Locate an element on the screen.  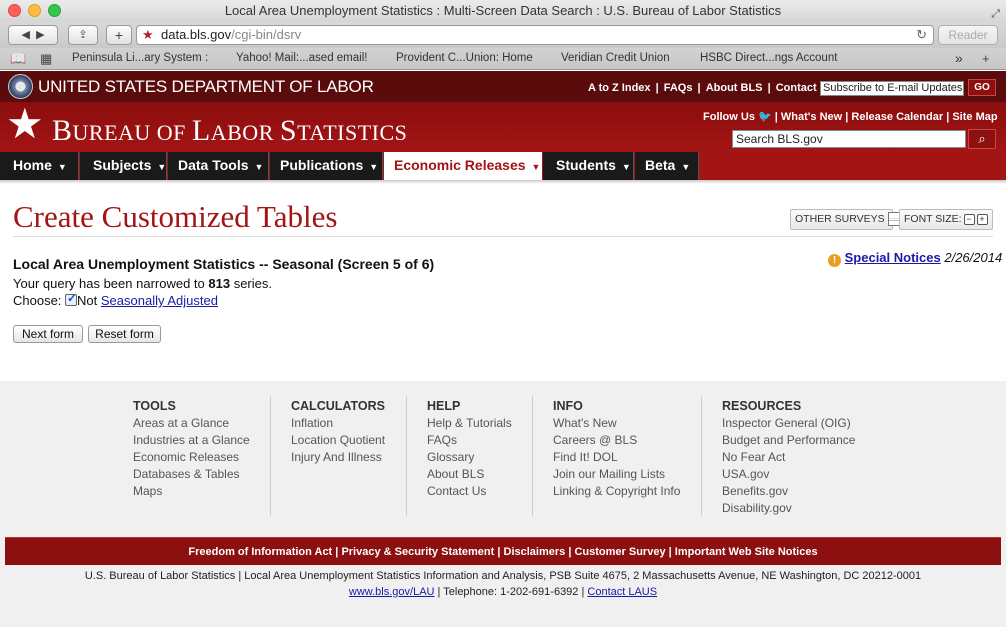
back-forward-buttons: ◀ ▶ is located at coordinates (33, 35).